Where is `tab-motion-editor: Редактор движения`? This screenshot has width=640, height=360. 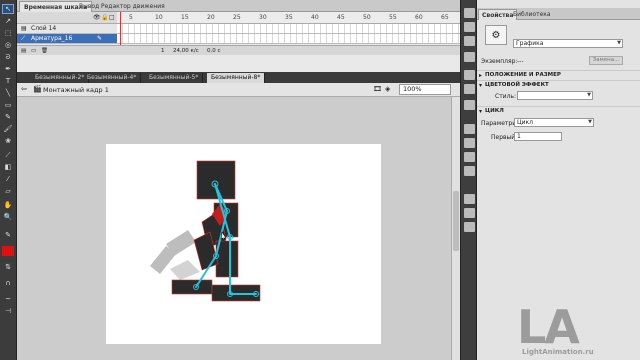
tab-motion-editor: Редактор движения is located at coordinates (133, 6).